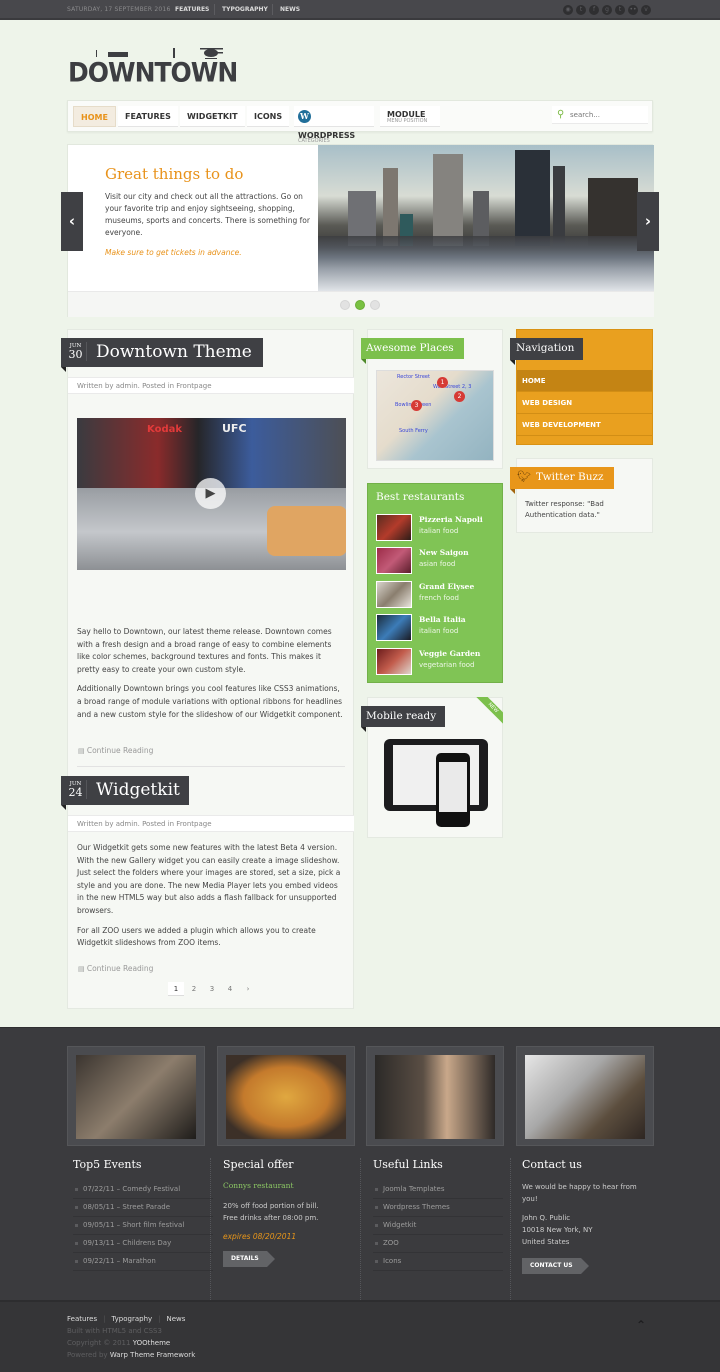  Describe the element at coordinates (249, 1259) in the screenshot. I see `details-button: DETAILS` at that location.